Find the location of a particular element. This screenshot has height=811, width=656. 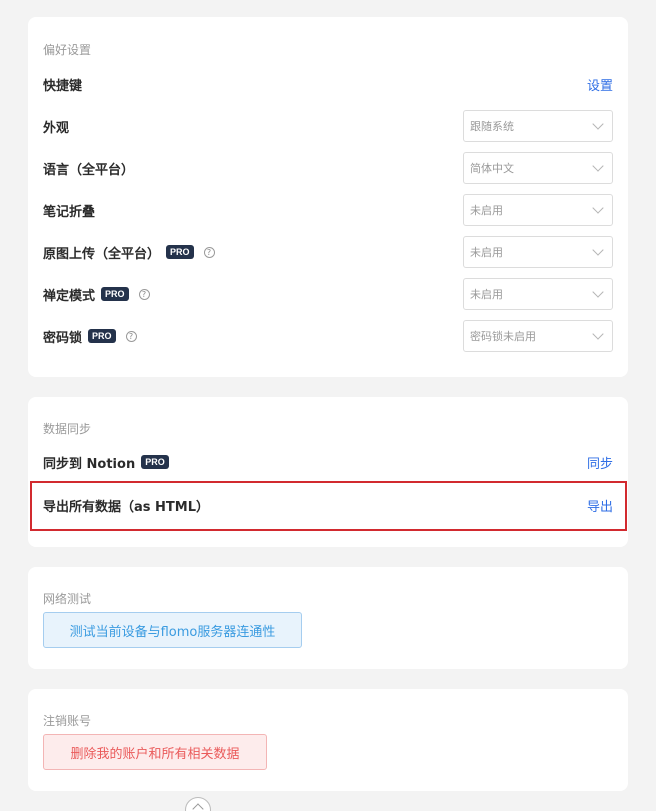

row-password-lock: 密码锁 PRO ? 密码锁未启用 is located at coordinates (328, 336).